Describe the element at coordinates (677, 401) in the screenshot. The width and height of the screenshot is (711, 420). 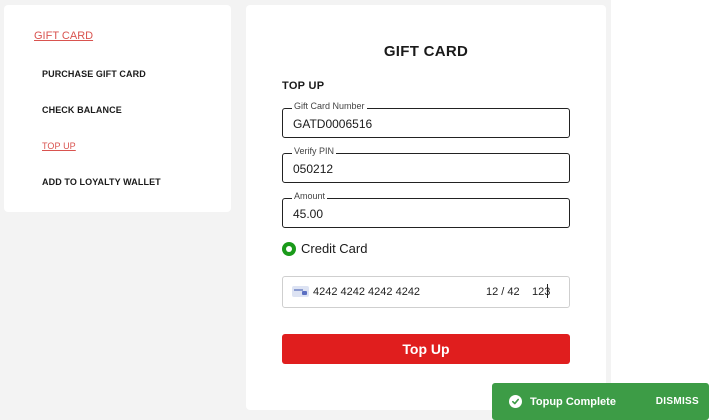
I see `dismiss-button: DISMISS` at that location.